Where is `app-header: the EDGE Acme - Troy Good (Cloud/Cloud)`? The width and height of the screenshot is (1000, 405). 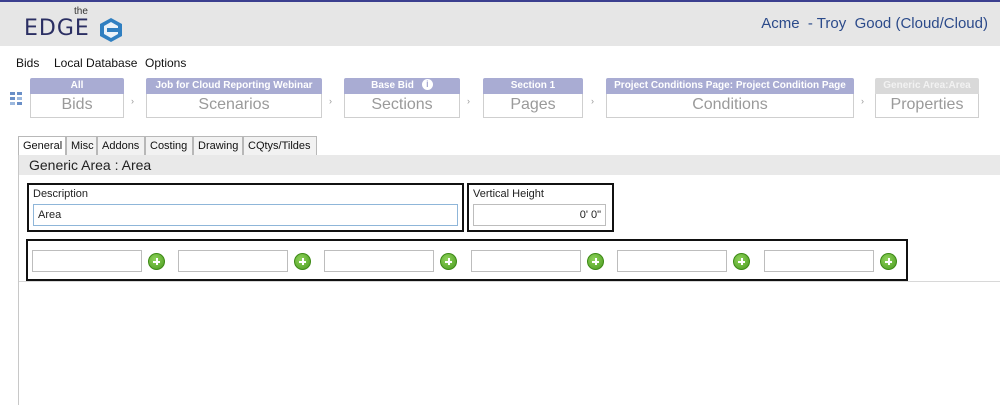
app-header: the EDGE Acme - Troy Good (Cloud/Cloud) is located at coordinates (500, 23).